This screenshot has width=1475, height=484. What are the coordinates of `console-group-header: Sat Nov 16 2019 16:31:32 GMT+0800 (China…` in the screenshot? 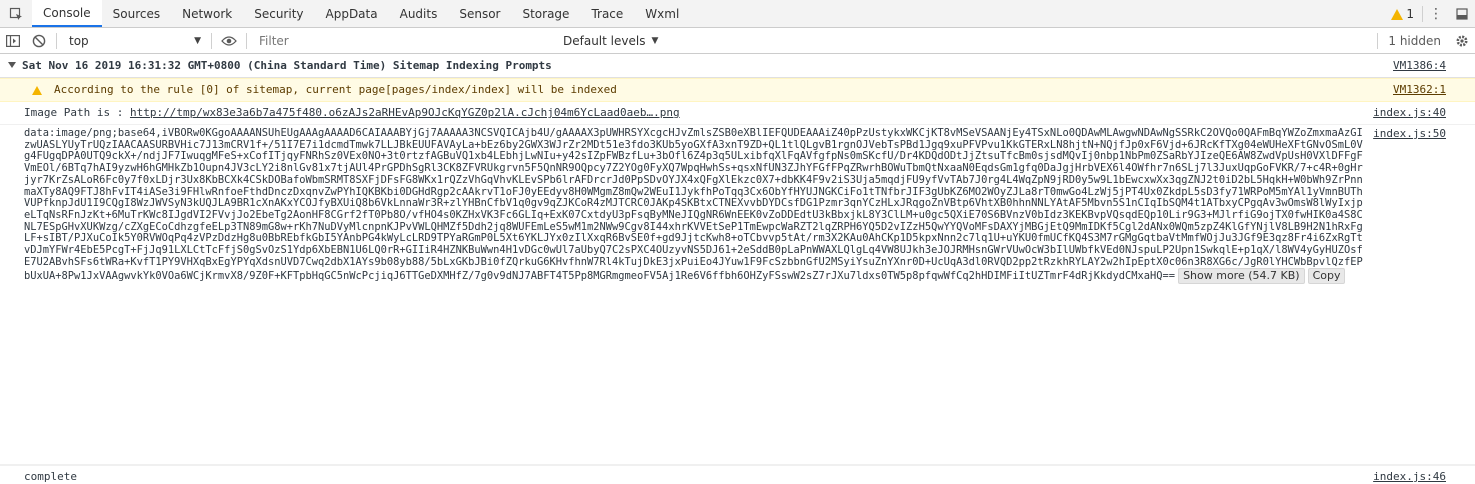 It's located at (737, 66).